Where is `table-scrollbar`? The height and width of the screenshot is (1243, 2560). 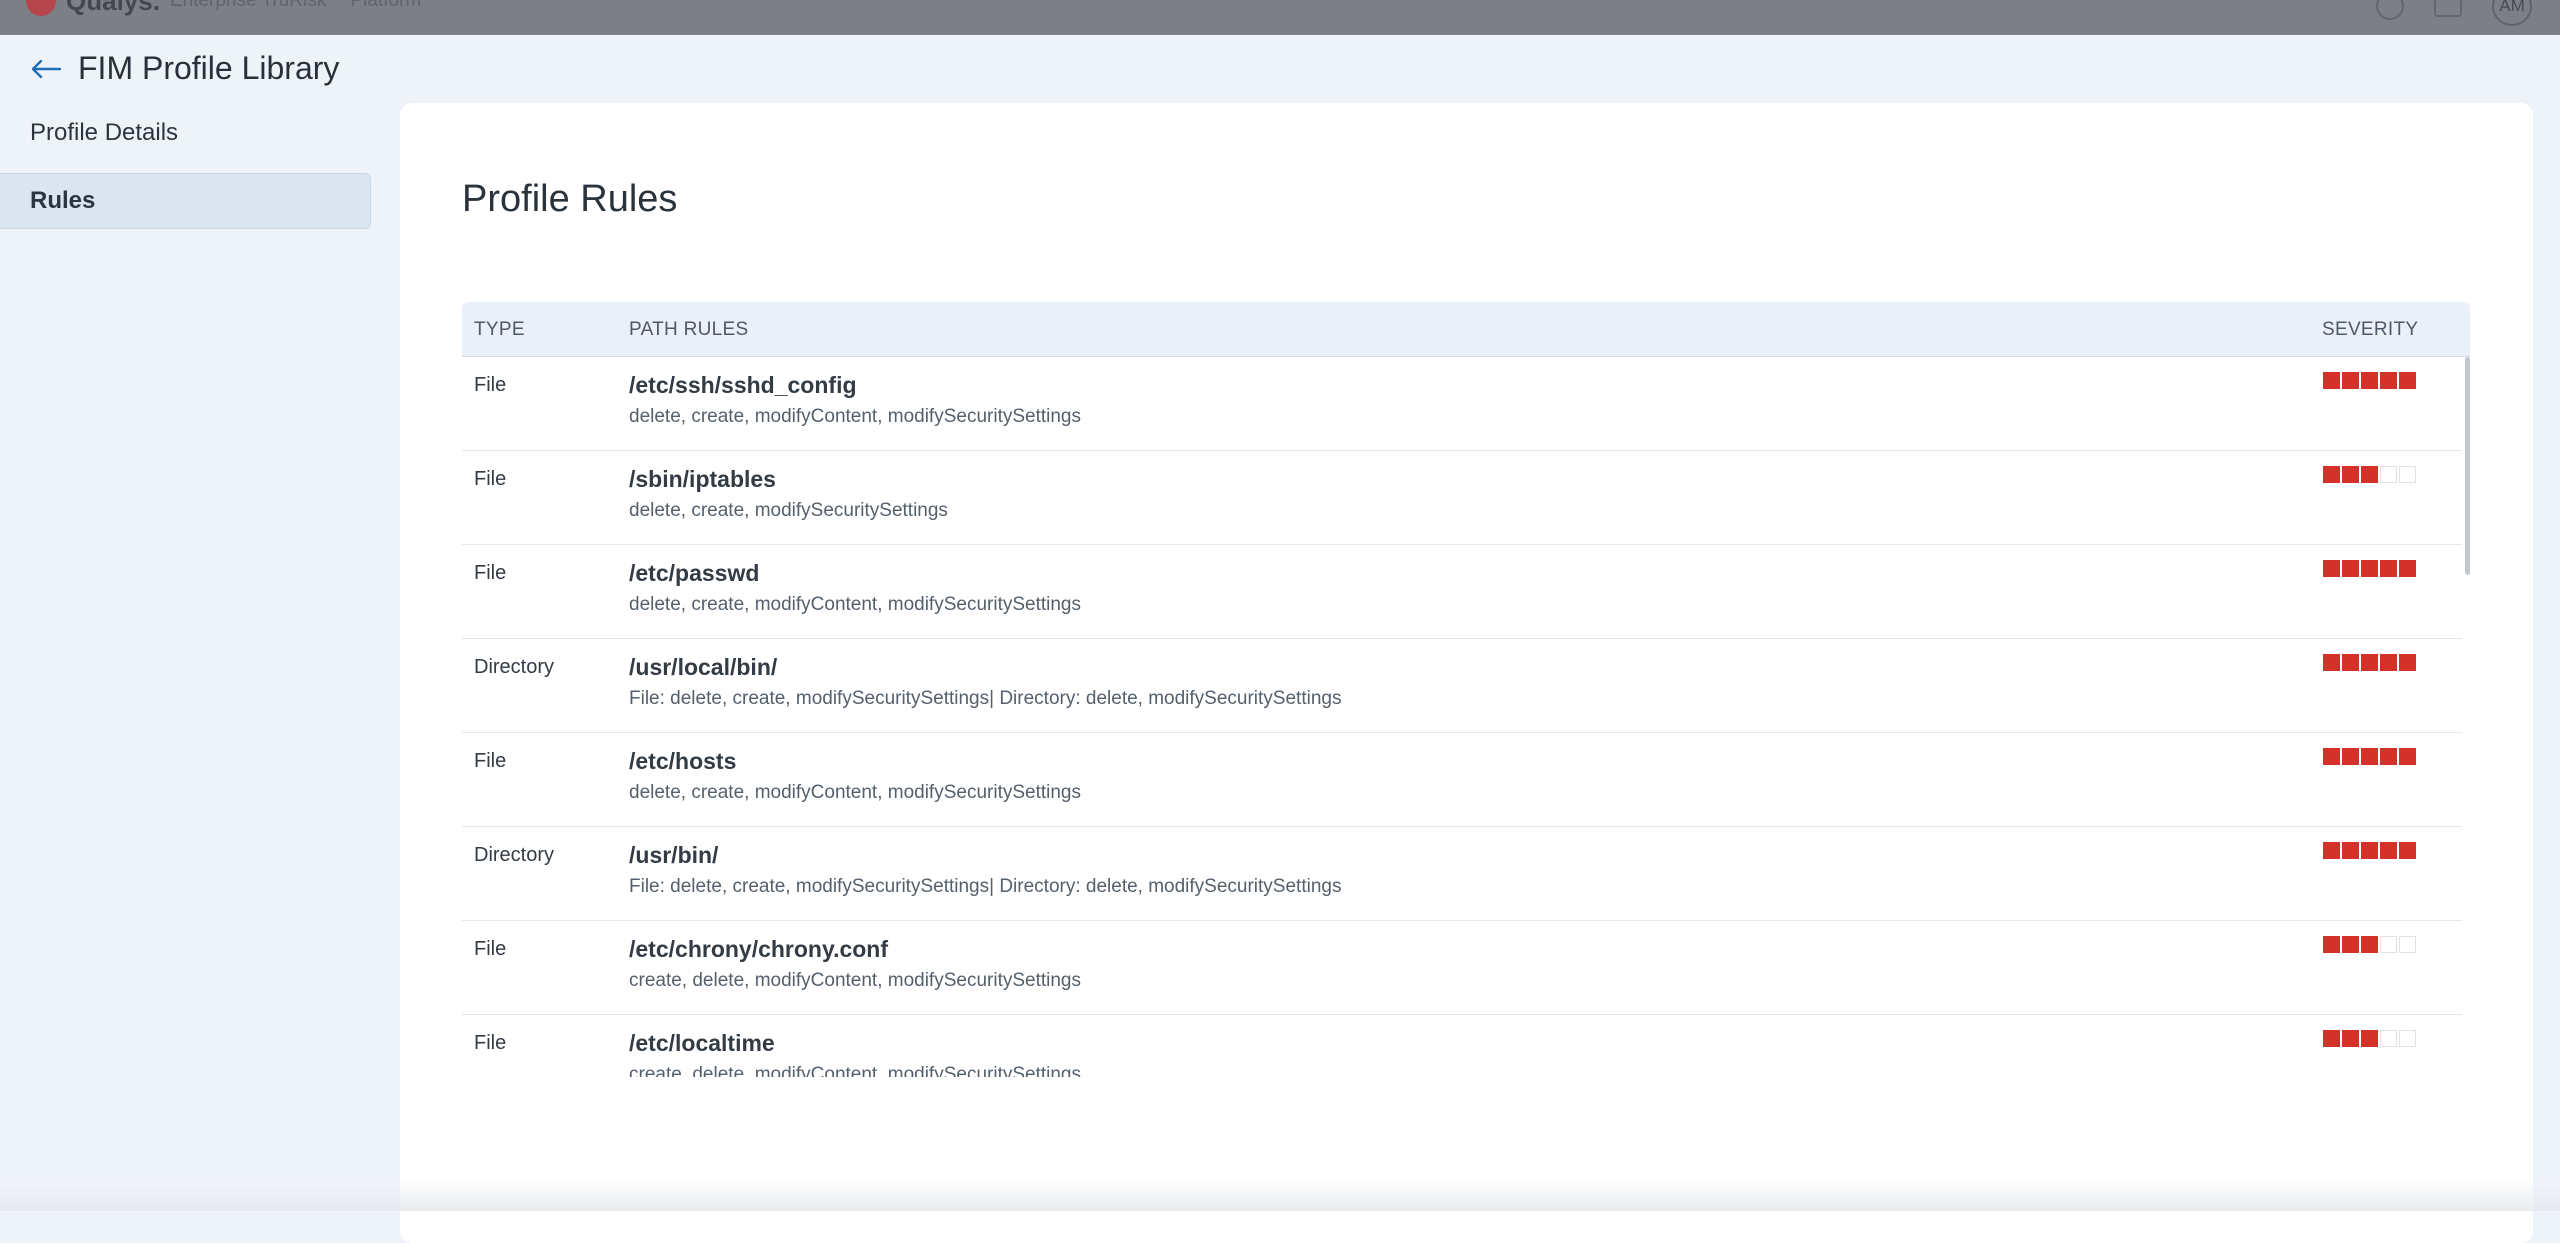 table-scrollbar is located at coordinates (2467, 466).